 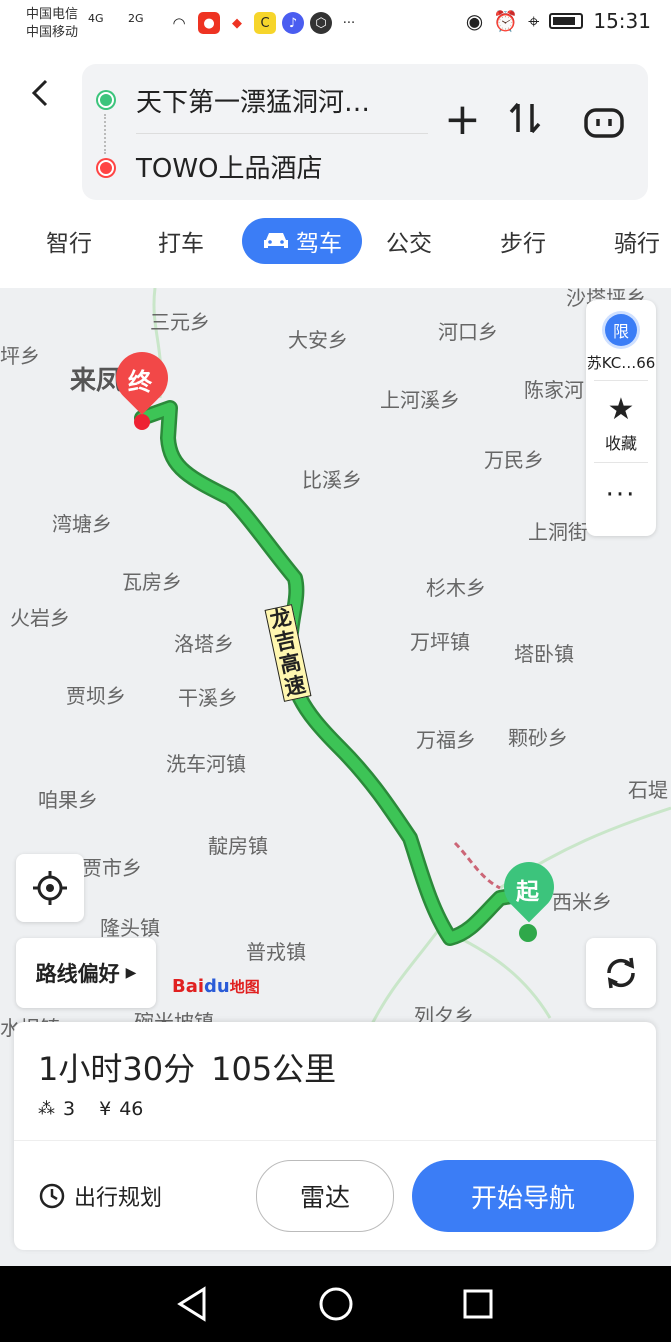 What do you see at coordinates (131, 1109) in the screenshot?
I see `toll-amount: 46` at bounding box center [131, 1109].